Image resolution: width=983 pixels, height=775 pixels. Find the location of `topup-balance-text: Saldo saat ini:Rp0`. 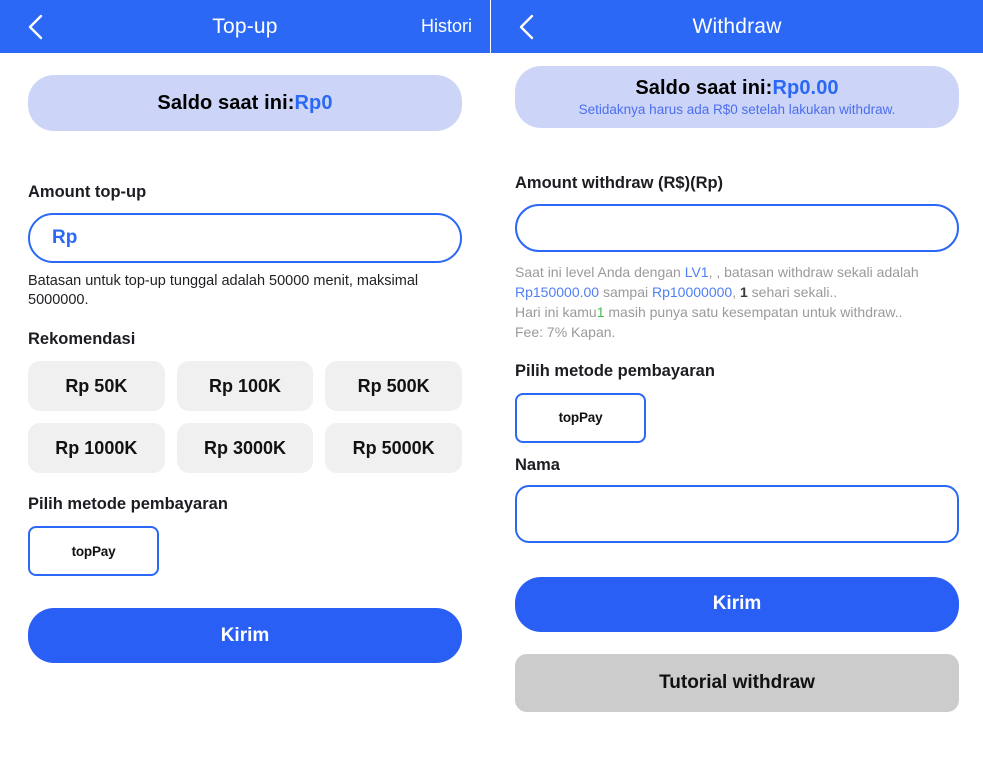

topup-balance-text: Saldo saat ini:Rp0 is located at coordinates (244, 103).